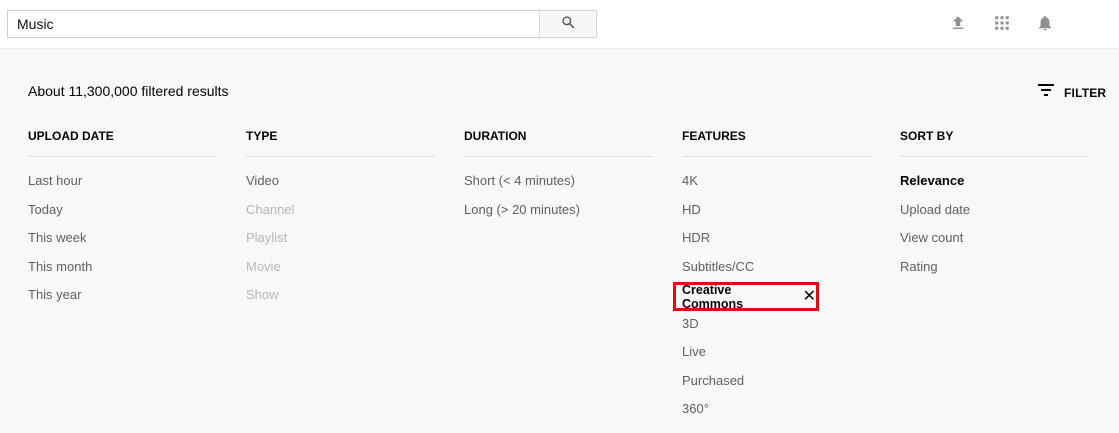 The height and width of the screenshot is (433, 1119). Describe the element at coordinates (263, 266) in the screenshot. I see `filter-option-disabled: Movie` at that location.